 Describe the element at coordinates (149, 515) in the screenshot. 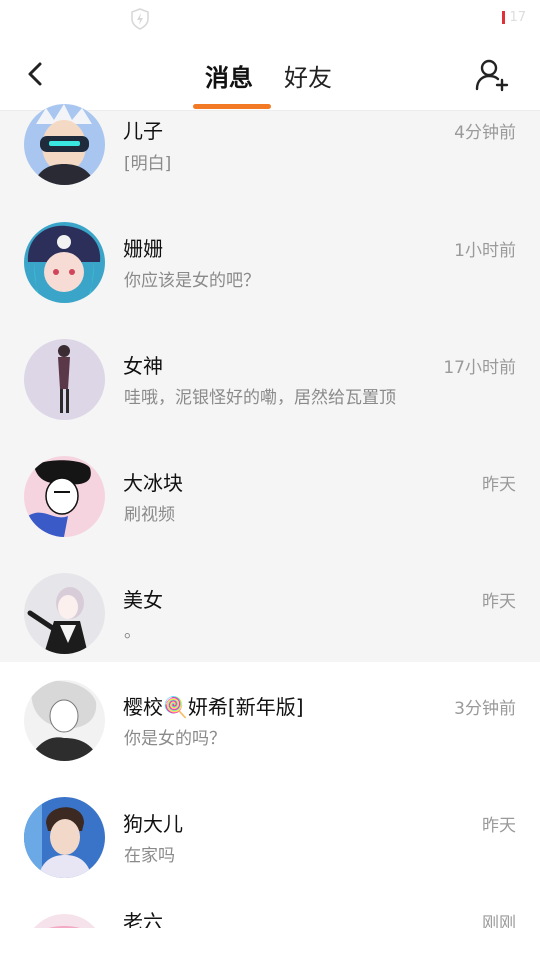

I see `message-preview: 刷视频` at that location.